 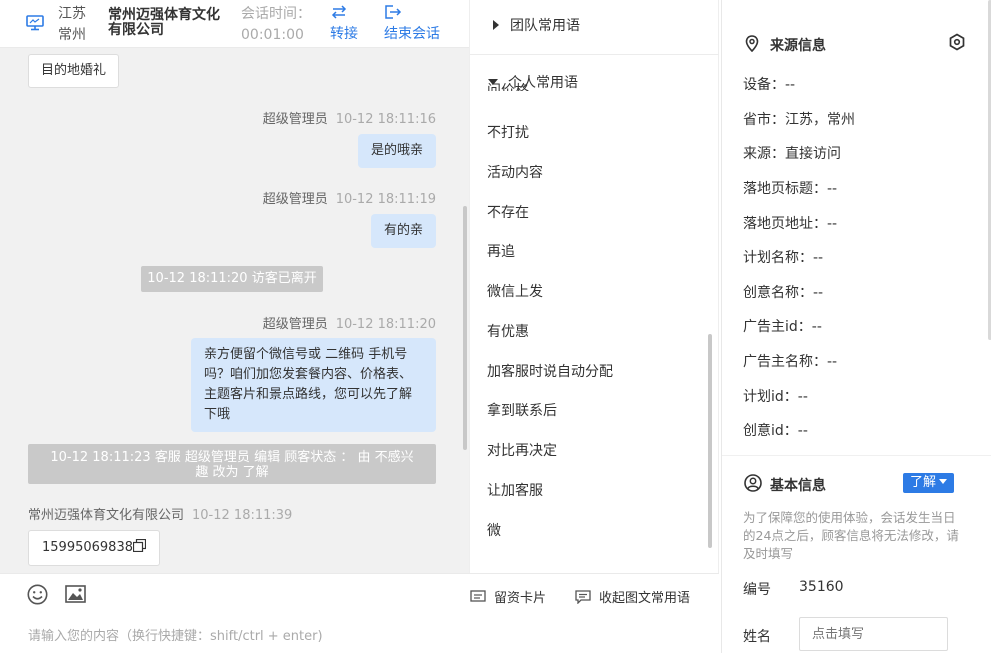 What do you see at coordinates (396, 151) in the screenshot?
I see `agent-message-bubble: 是的哦亲` at bounding box center [396, 151].